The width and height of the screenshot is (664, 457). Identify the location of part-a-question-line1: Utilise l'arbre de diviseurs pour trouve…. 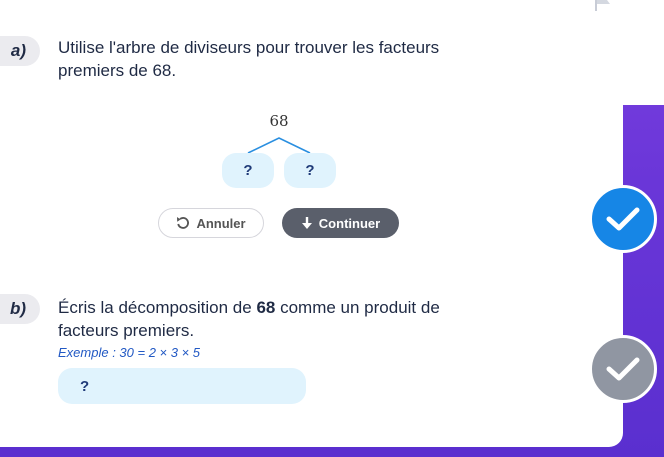
(249, 47).